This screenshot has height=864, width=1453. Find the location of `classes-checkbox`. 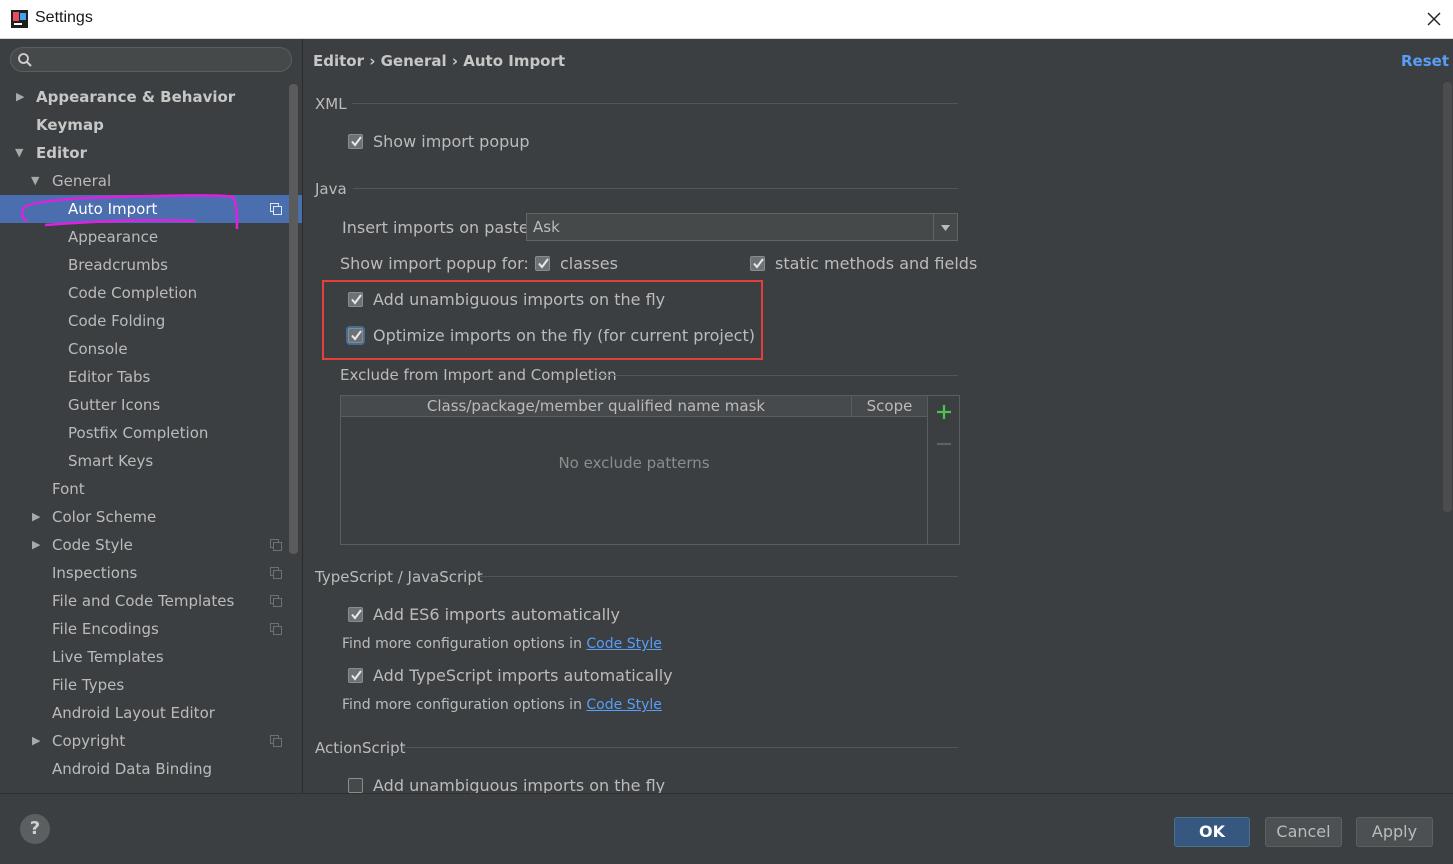

classes-checkbox is located at coordinates (542, 263).